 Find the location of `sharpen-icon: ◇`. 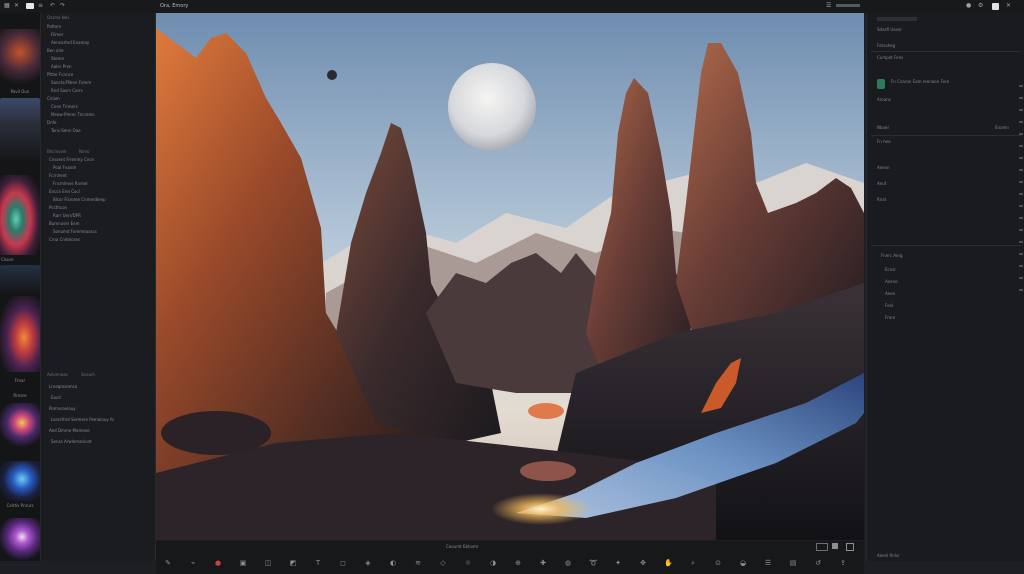

sharpen-icon: ◇ is located at coordinates (443, 563).